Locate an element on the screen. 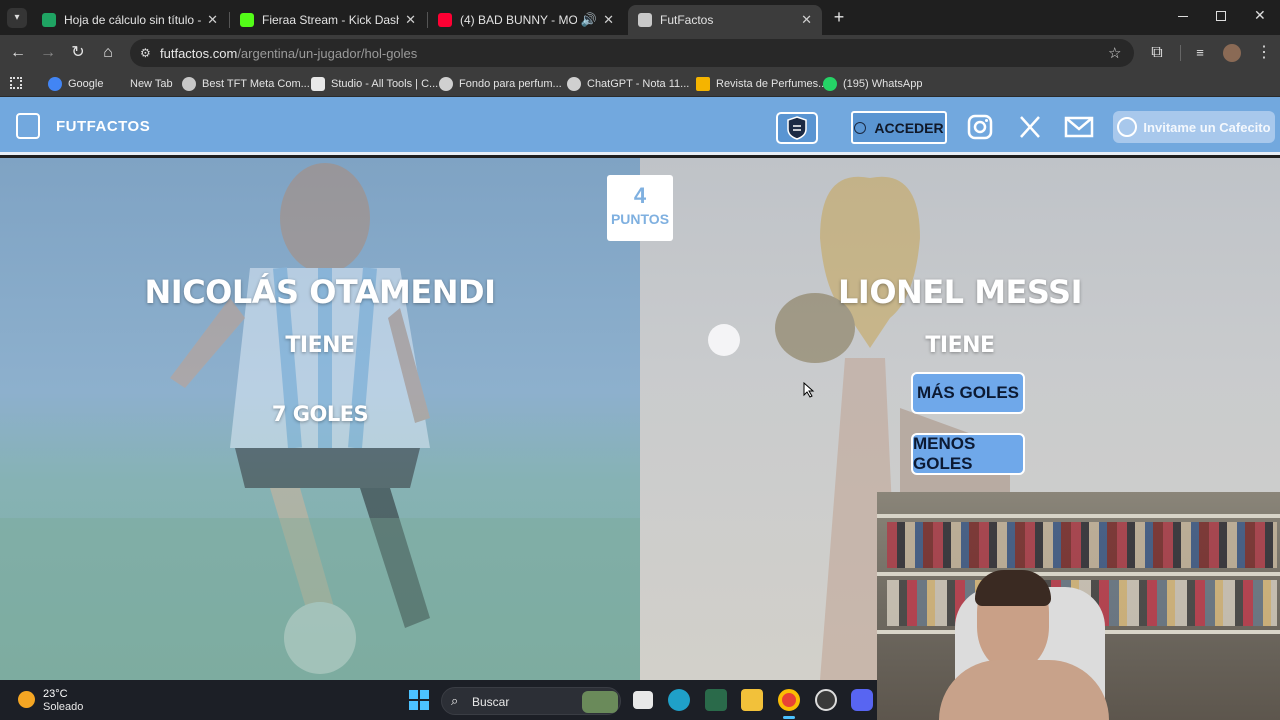 This screenshot has width=1280, height=720. discord-icon is located at coordinates (862, 700).